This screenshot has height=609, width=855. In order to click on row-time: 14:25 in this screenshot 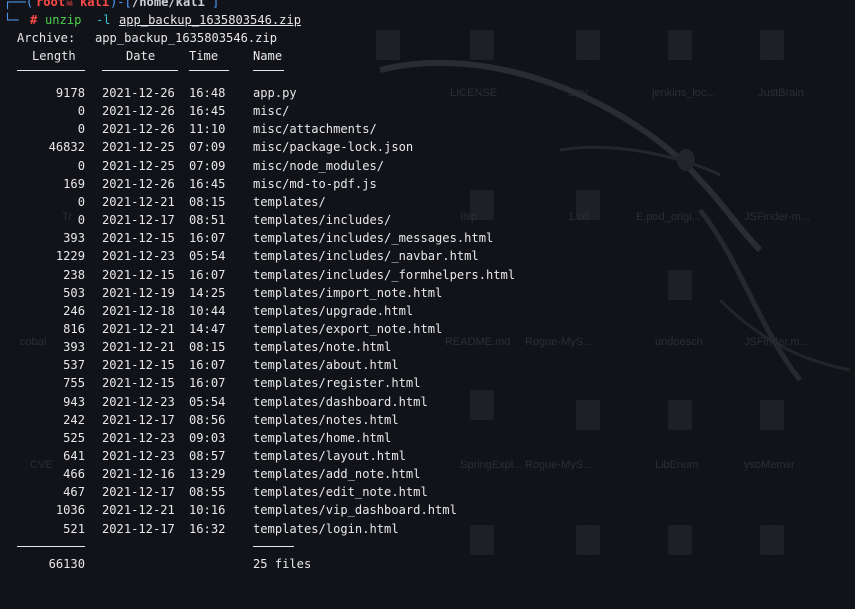, I will do `click(207, 292)`.